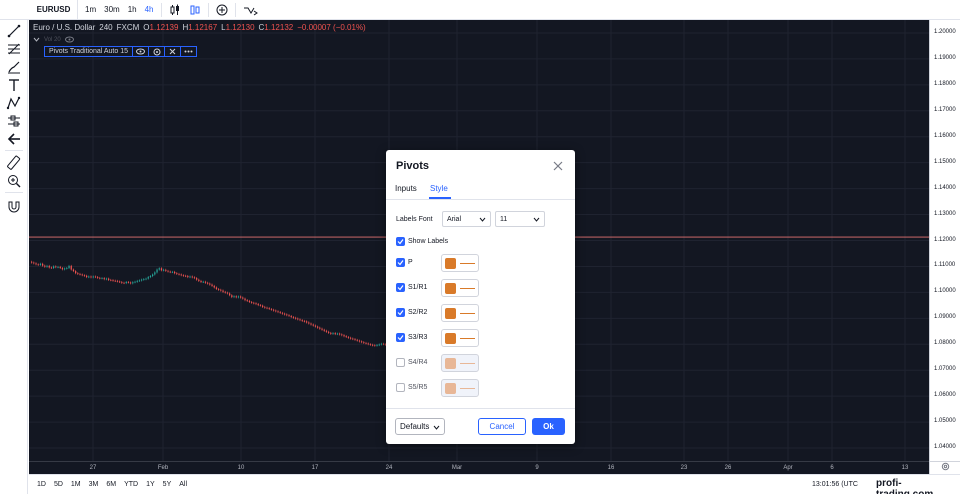 The height and width of the screenshot is (494, 960). What do you see at coordinates (167, 484) in the screenshot?
I see `range-button: 5Y` at bounding box center [167, 484].